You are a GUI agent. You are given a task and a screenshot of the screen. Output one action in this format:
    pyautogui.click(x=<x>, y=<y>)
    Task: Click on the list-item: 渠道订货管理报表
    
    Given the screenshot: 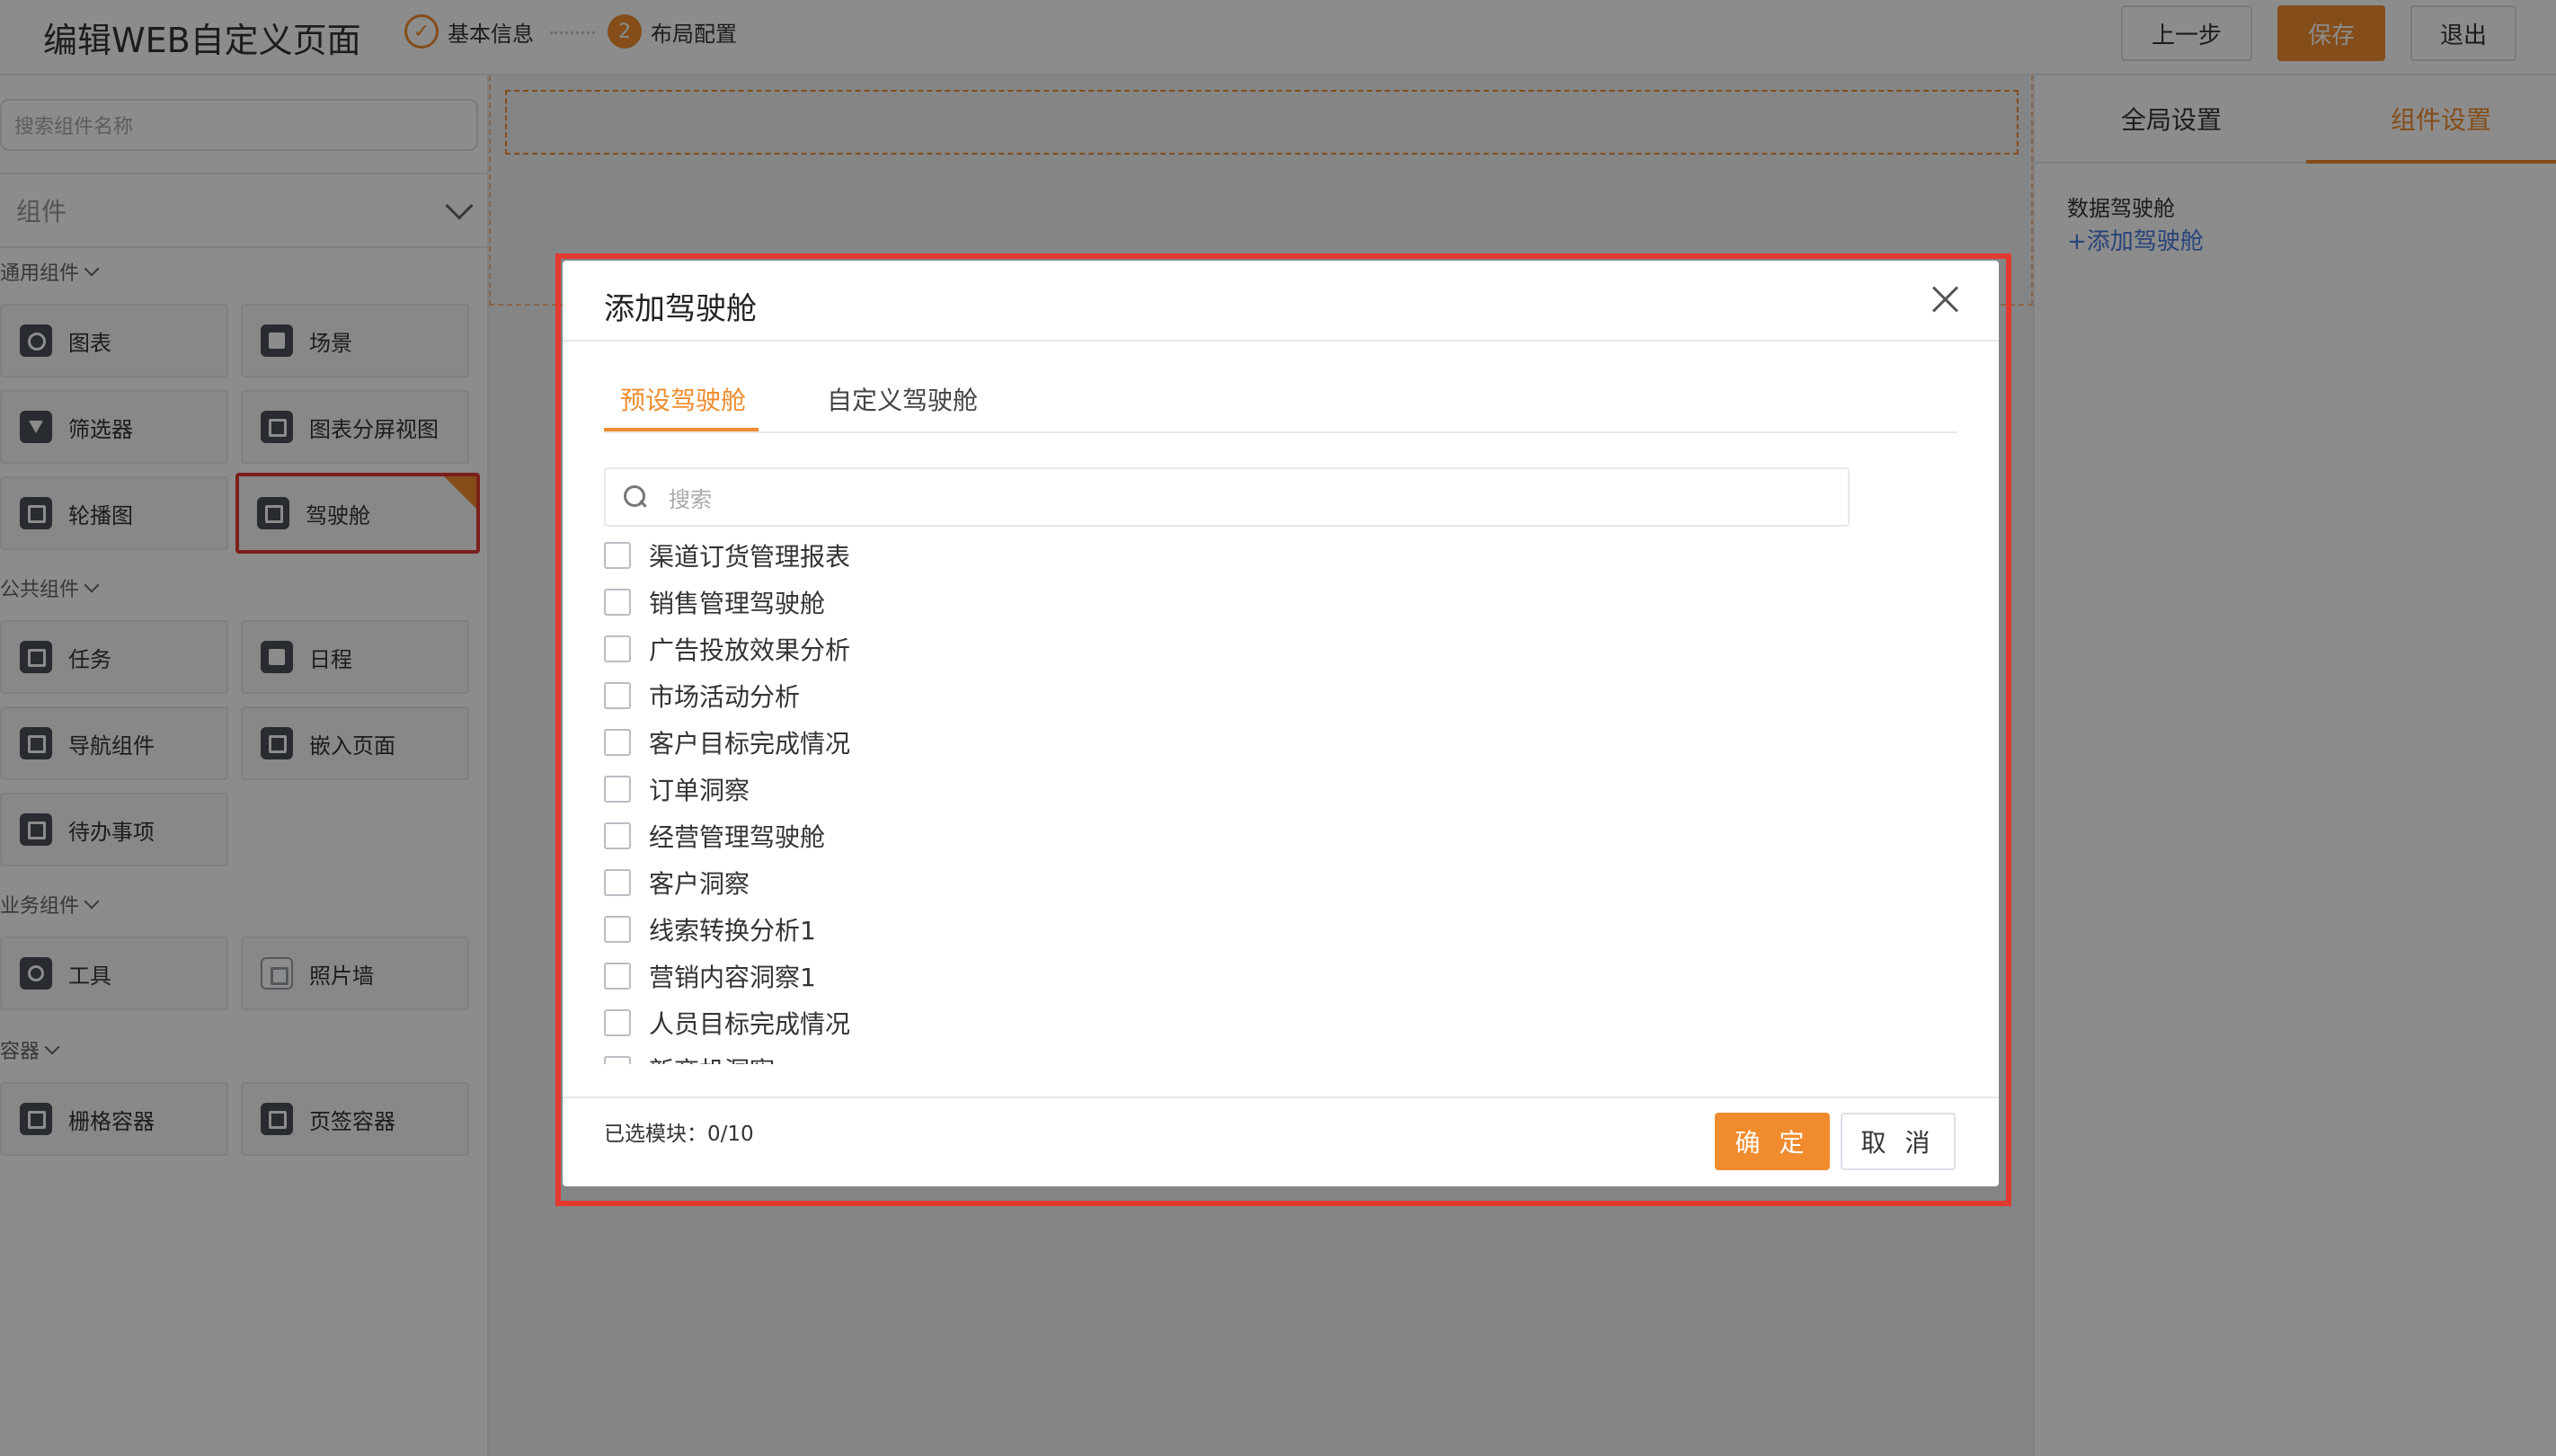 What is the action you would take?
    pyautogui.click(x=727, y=555)
    